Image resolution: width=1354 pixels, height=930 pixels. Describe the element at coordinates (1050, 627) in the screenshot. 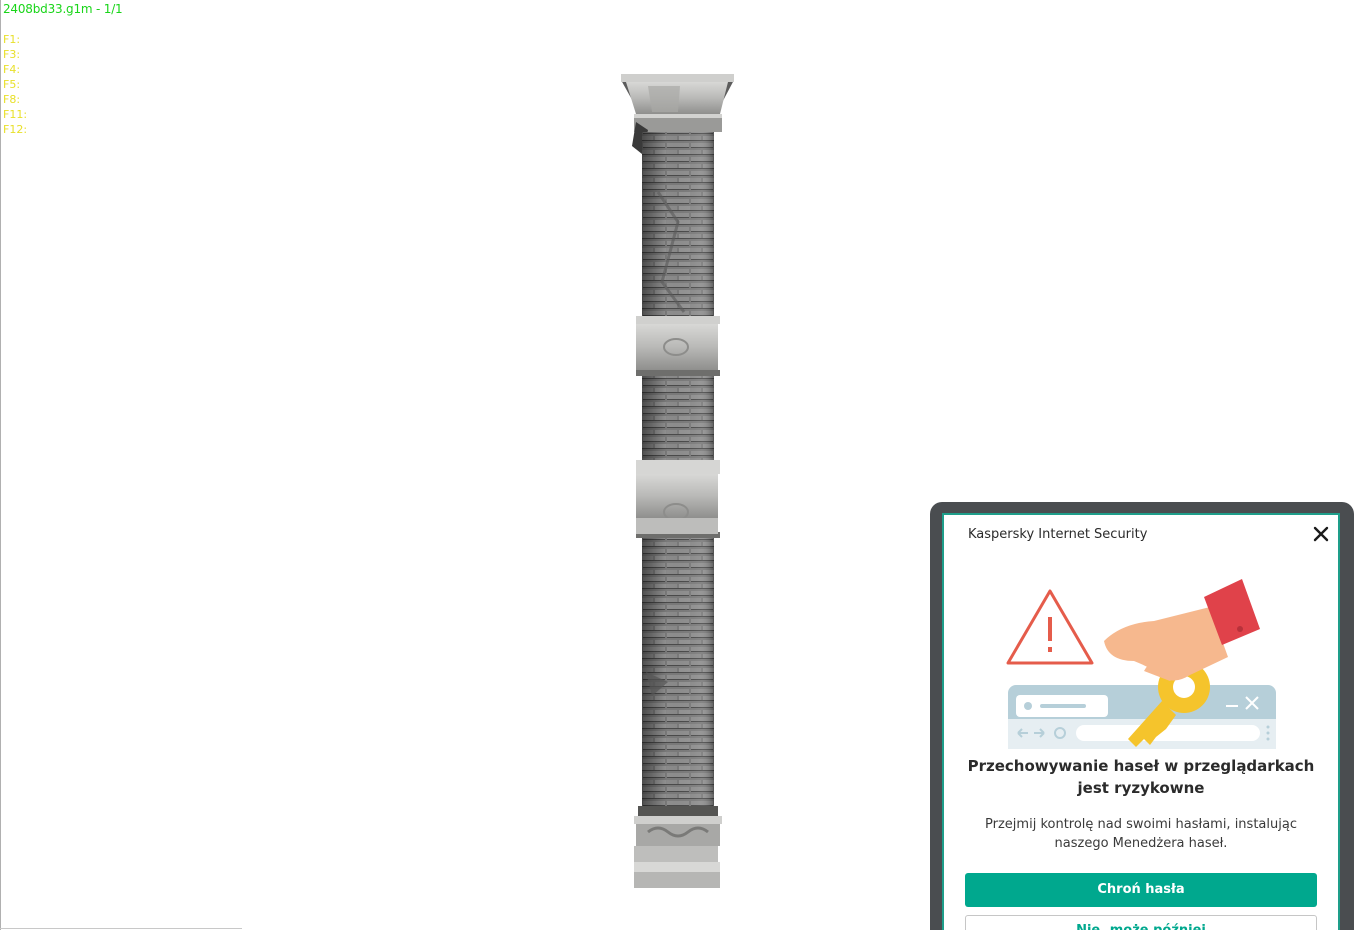

I see `warning-icon` at that location.